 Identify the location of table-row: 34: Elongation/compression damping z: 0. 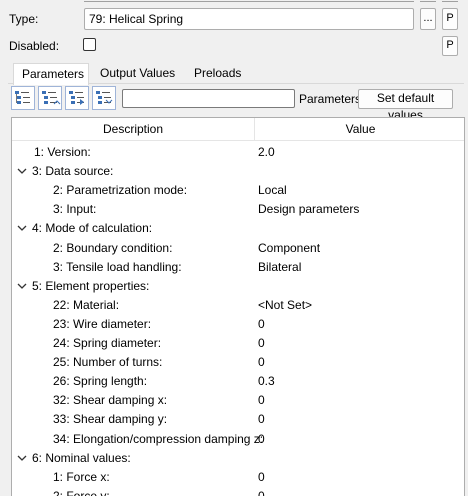
(238, 439).